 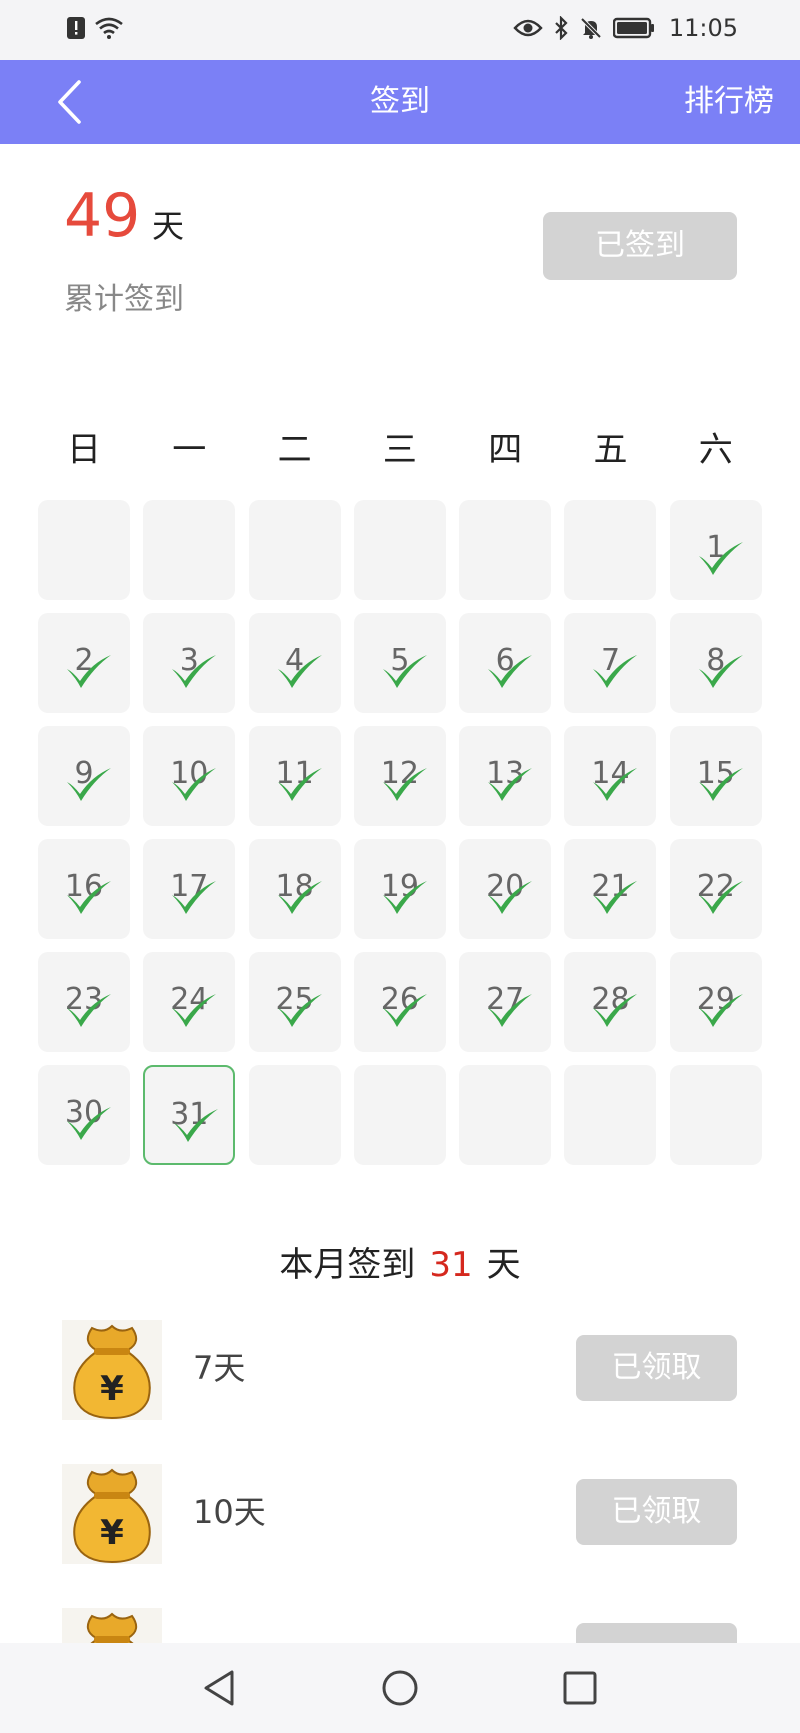 What do you see at coordinates (640, 246) in the screenshot?
I see `signed-in-button: 已签到` at bounding box center [640, 246].